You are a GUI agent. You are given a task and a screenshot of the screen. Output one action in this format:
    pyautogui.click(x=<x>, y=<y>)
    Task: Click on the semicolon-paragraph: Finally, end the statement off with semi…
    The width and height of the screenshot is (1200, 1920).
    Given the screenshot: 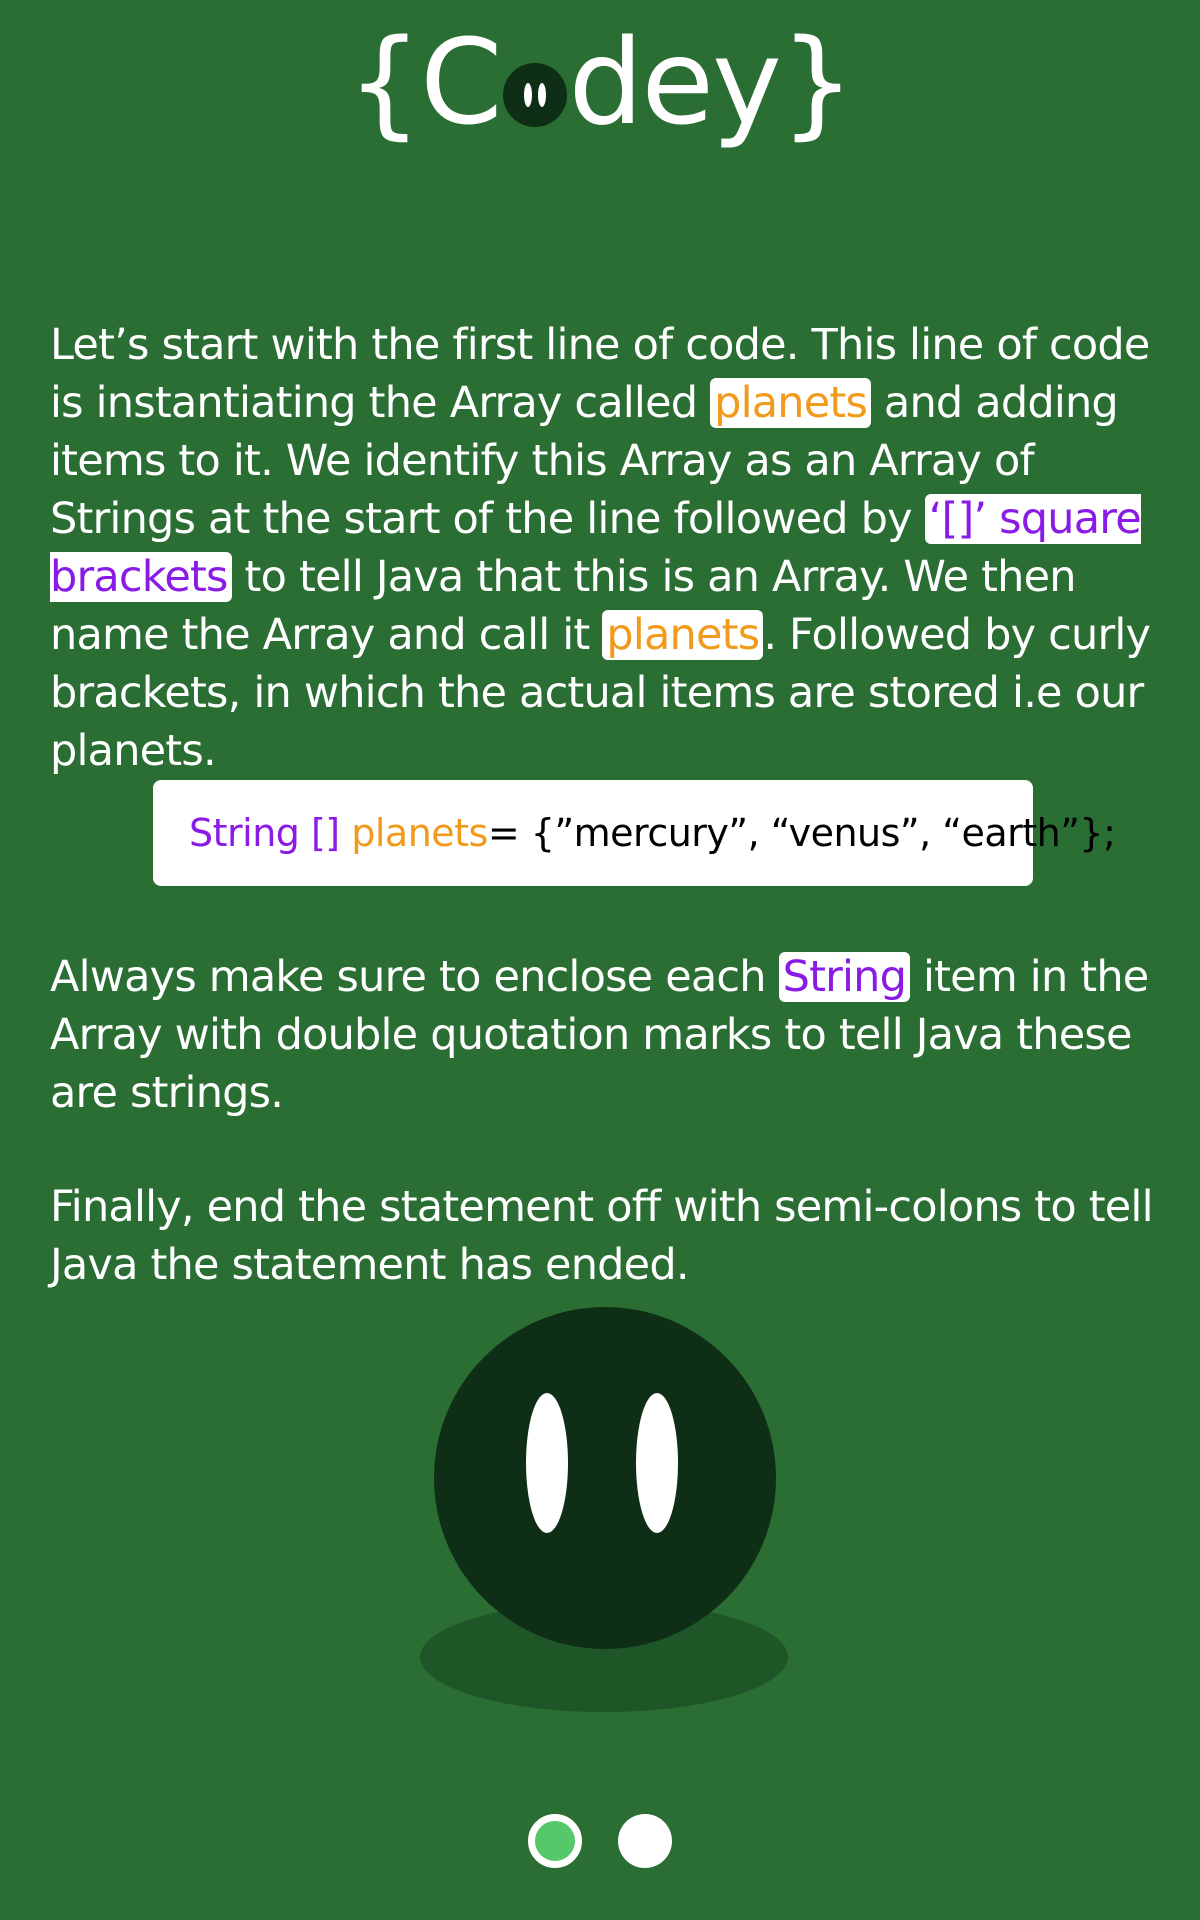 What is the action you would take?
    pyautogui.click(x=602, y=1236)
    